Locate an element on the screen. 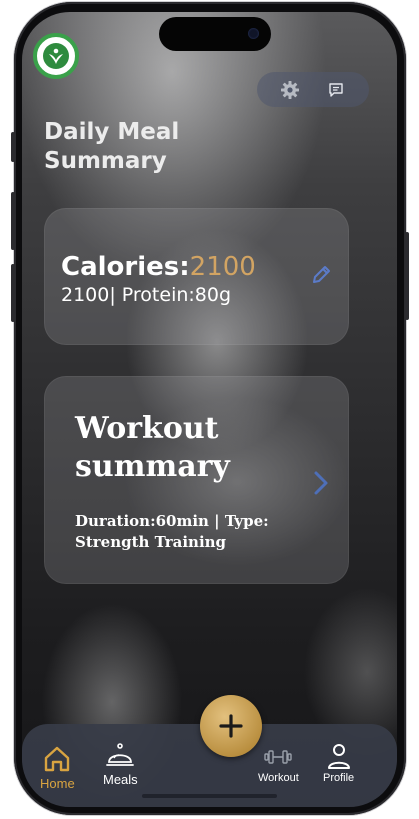 The image size is (419, 819). tab-profile: Profile is located at coordinates (338, 763).